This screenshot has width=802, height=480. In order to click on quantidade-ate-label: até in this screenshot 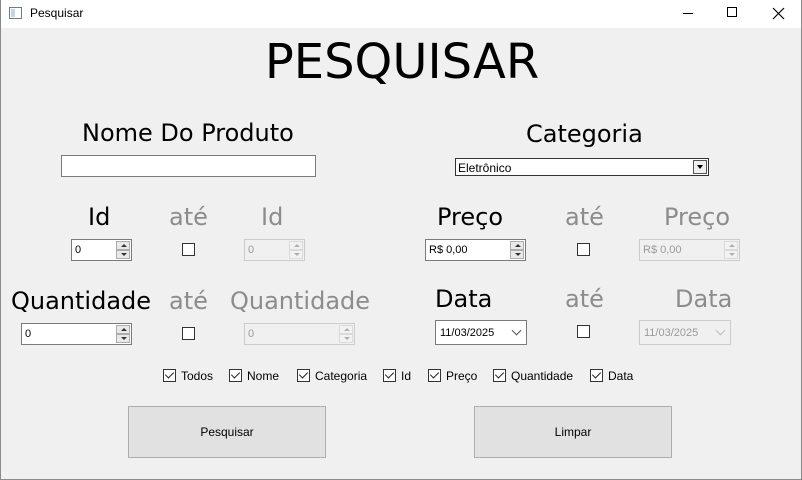, I will do `click(188, 301)`.